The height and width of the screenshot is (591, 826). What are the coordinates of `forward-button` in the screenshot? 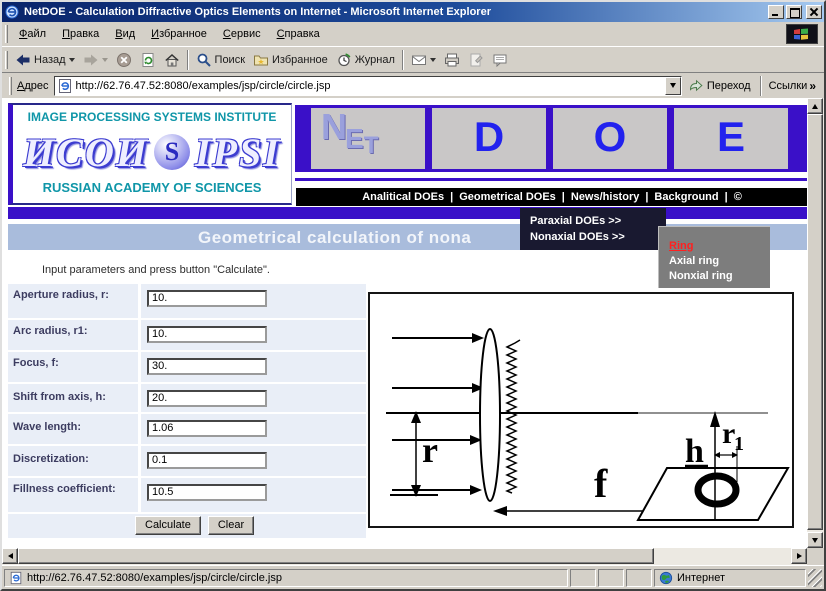 It's located at (95, 60).